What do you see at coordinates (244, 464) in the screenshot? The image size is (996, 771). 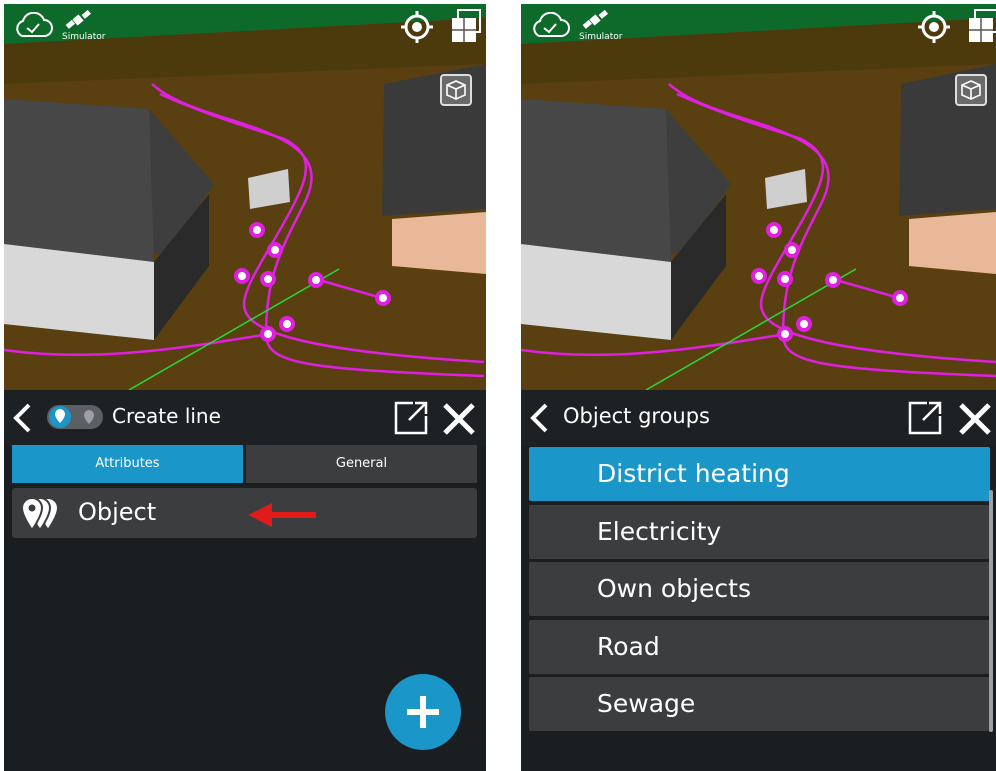 I see `tab-bar: Attributes General` at bounding box center [244, 464].